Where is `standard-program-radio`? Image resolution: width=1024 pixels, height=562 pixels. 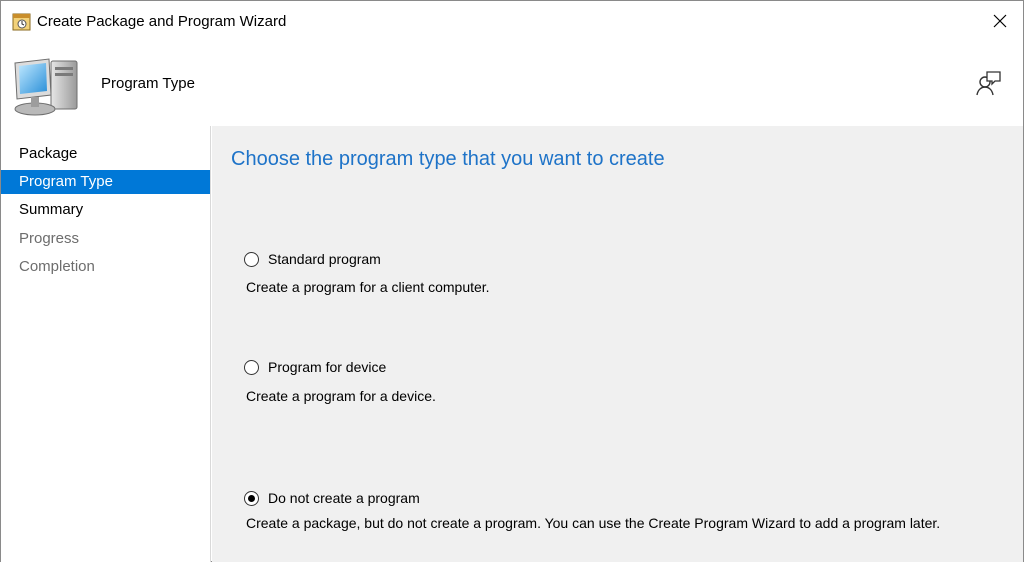 standard-program-radio is located at coordinates (251, 259).